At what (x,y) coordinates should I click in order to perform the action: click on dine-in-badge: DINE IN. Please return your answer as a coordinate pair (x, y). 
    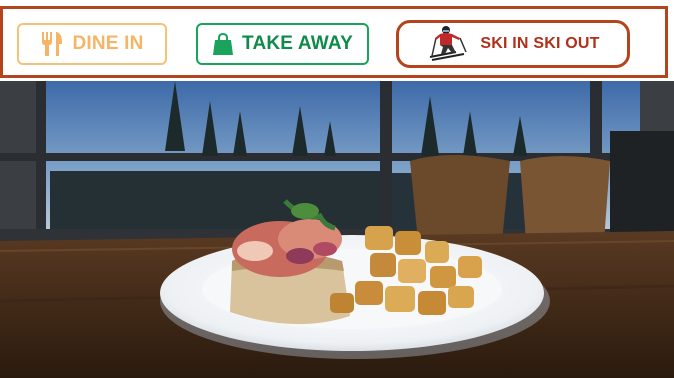
    Looking at the image, I should click on (92, 44).